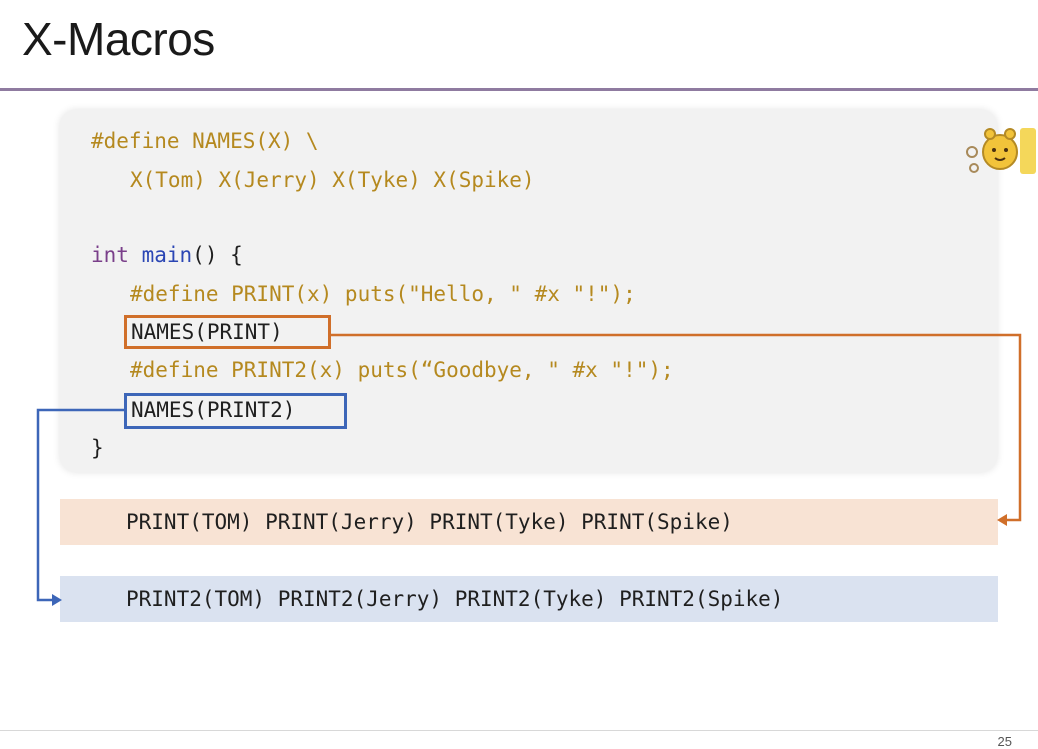  Describe the element at coordinates (57, 600) in the screenshot. I see `blue-arrowhead` at that location.